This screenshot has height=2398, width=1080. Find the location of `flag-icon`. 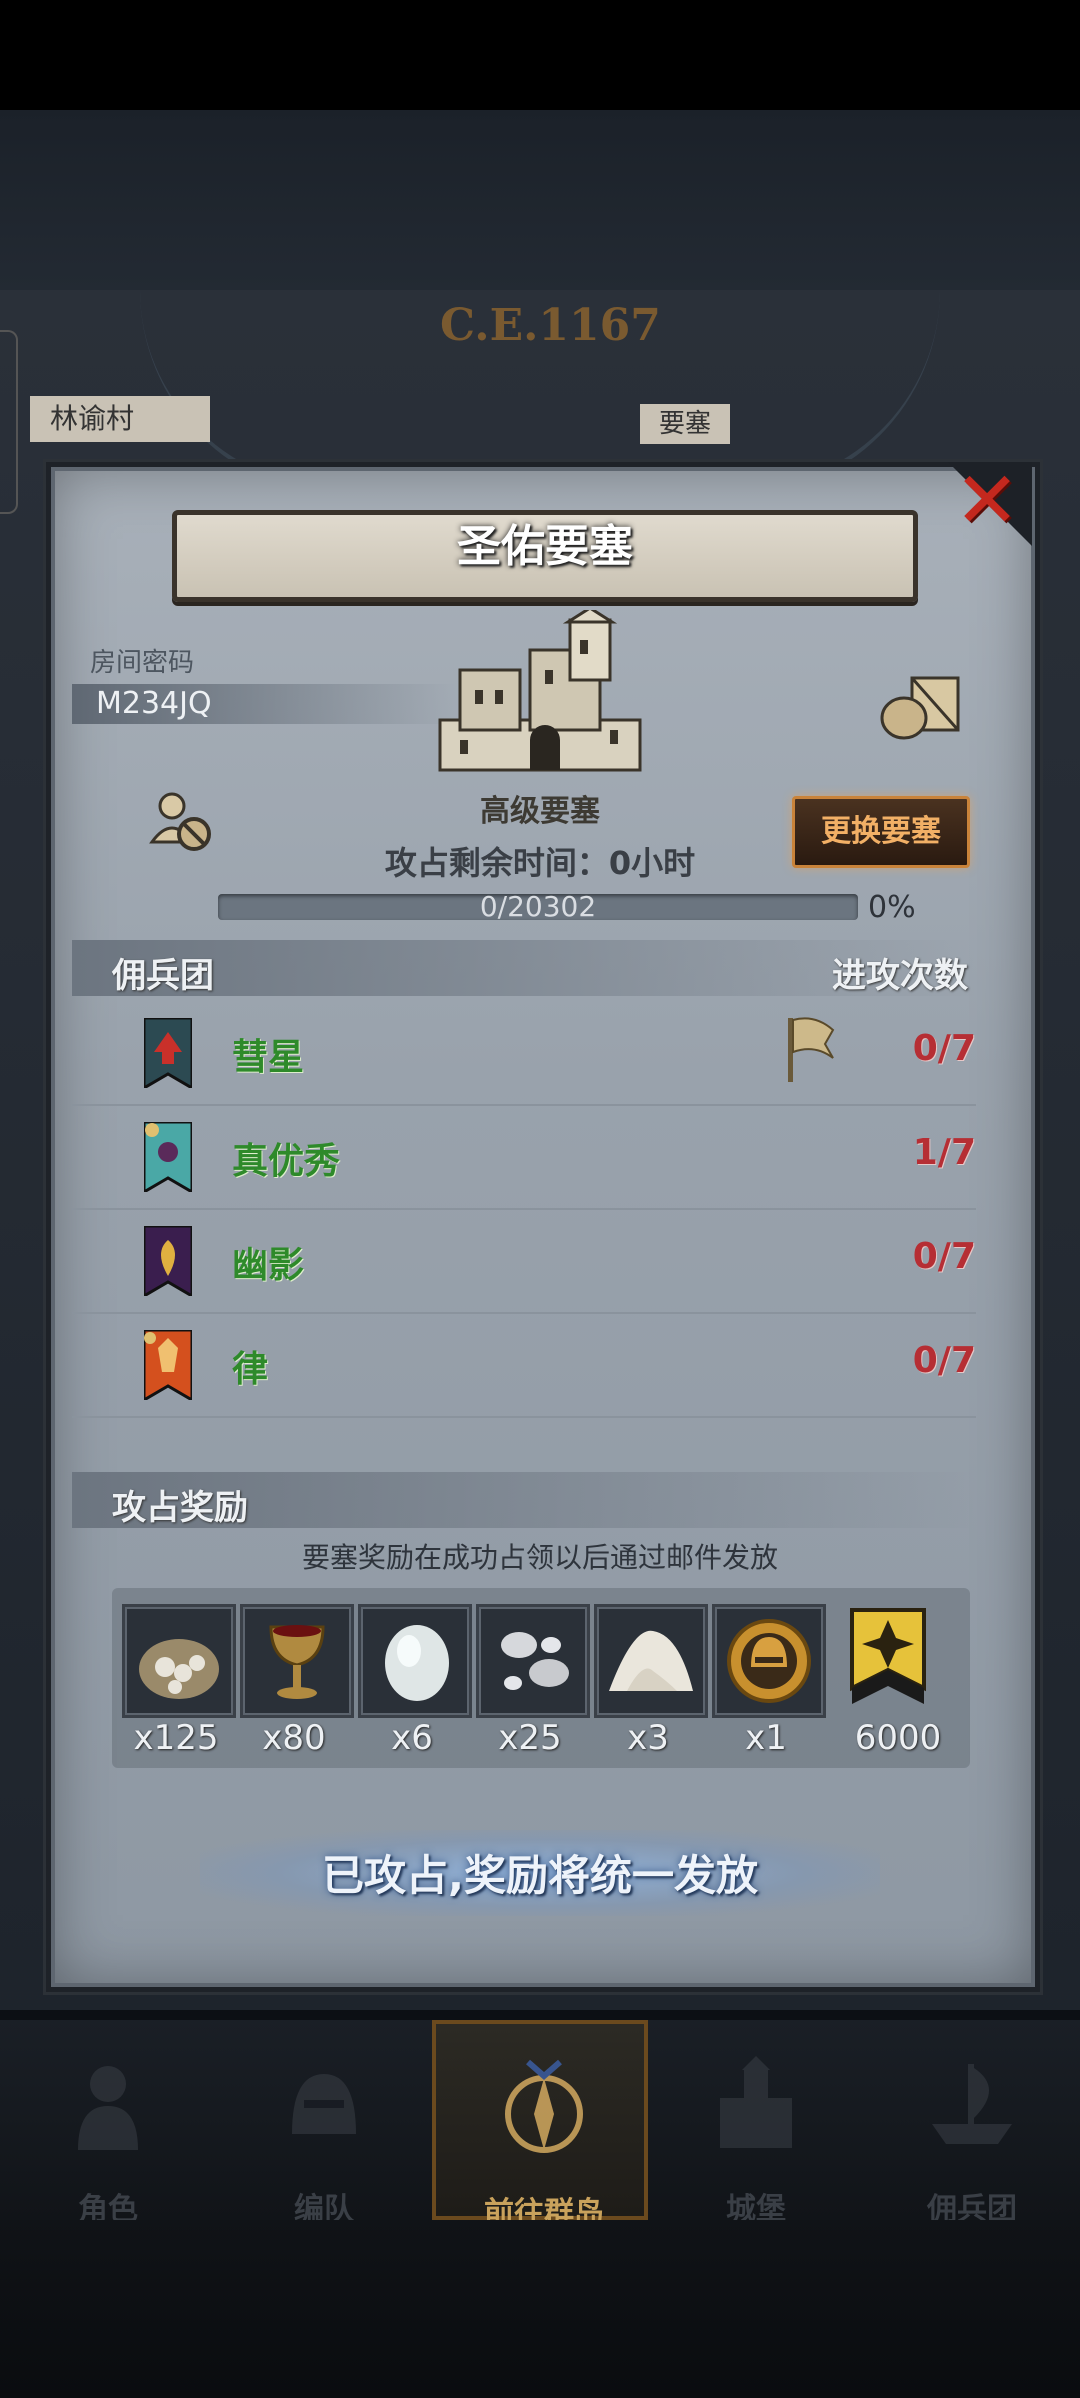

flag-icon is located at coordinates (811, 1049).